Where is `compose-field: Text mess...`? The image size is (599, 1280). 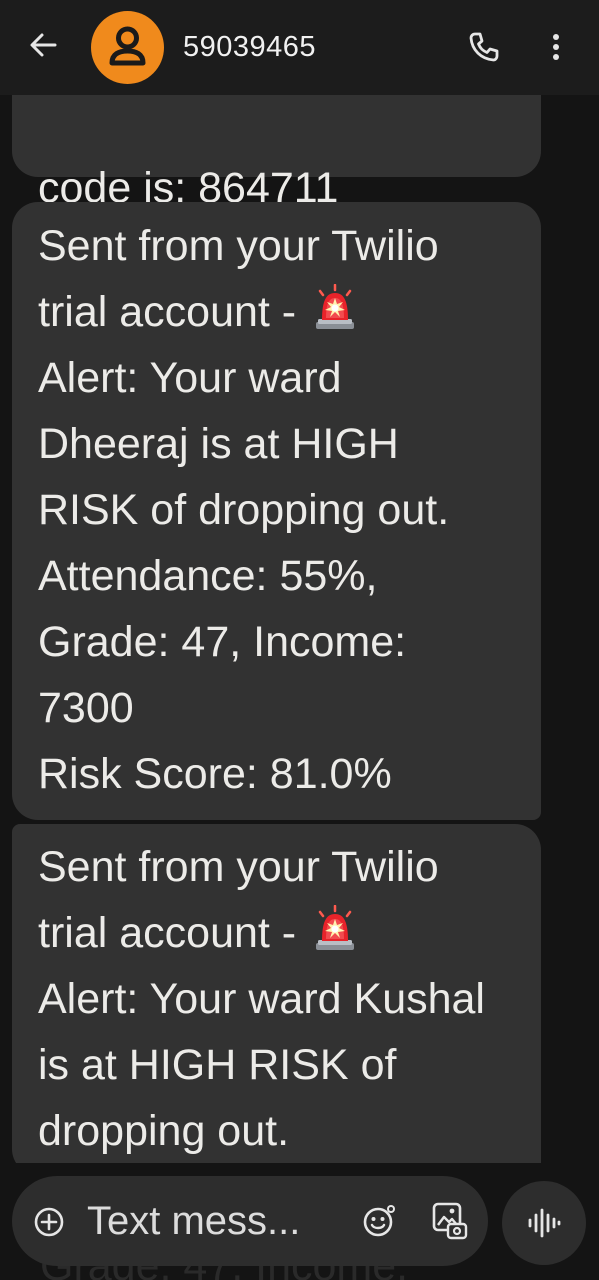 compose-field: Text mess... is located at coordinates (250, 1221).